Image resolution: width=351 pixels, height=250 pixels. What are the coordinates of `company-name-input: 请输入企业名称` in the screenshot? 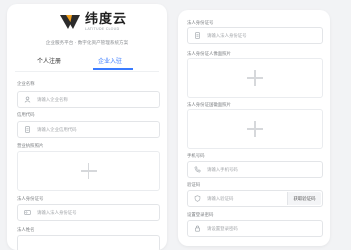 It's located at (88, 99).